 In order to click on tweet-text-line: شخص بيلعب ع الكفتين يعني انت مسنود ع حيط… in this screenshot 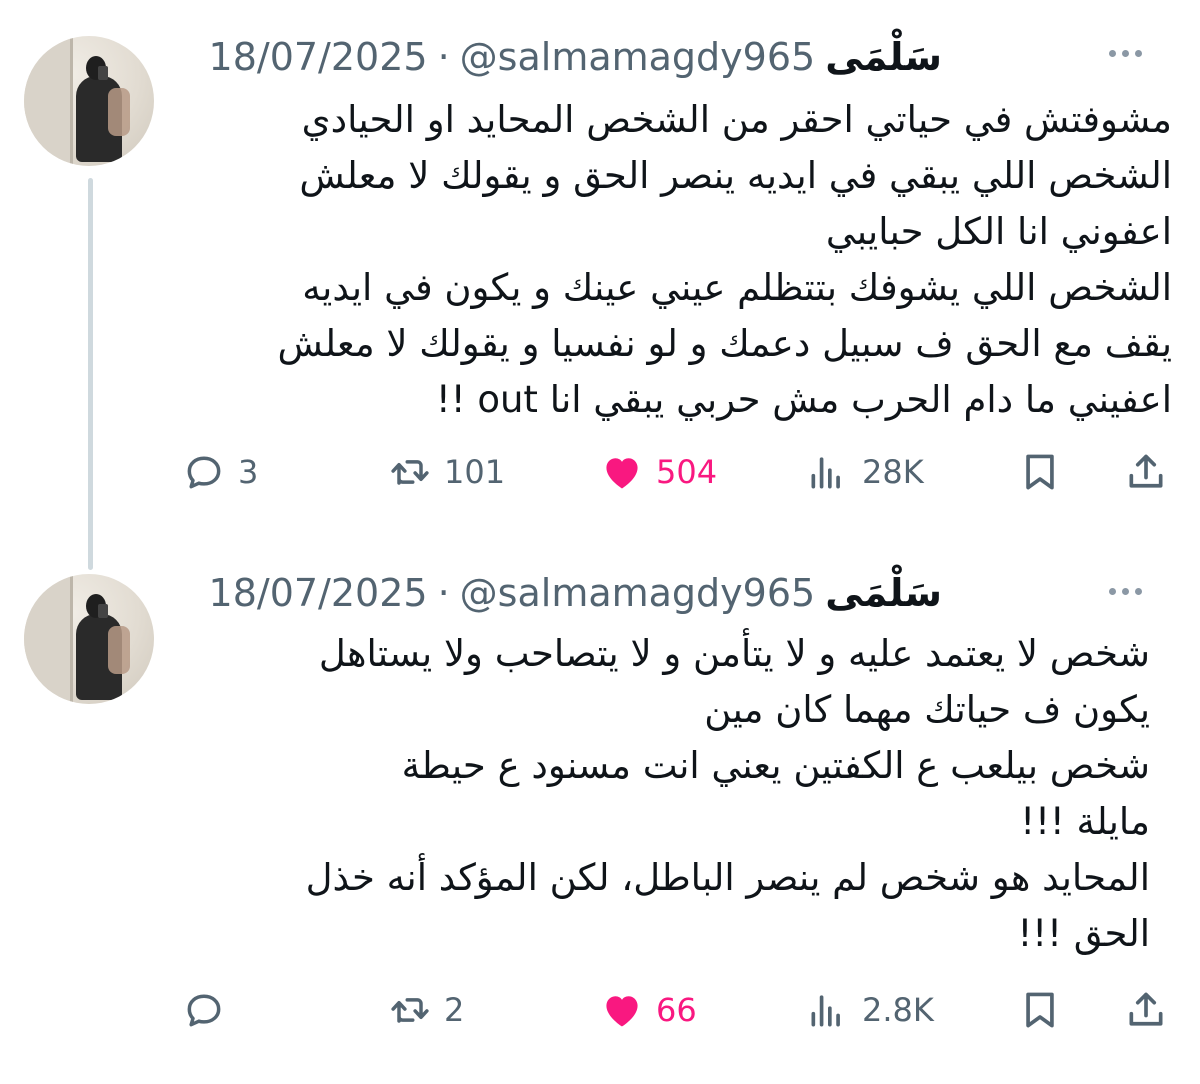, I will do `click(775, 765)`.